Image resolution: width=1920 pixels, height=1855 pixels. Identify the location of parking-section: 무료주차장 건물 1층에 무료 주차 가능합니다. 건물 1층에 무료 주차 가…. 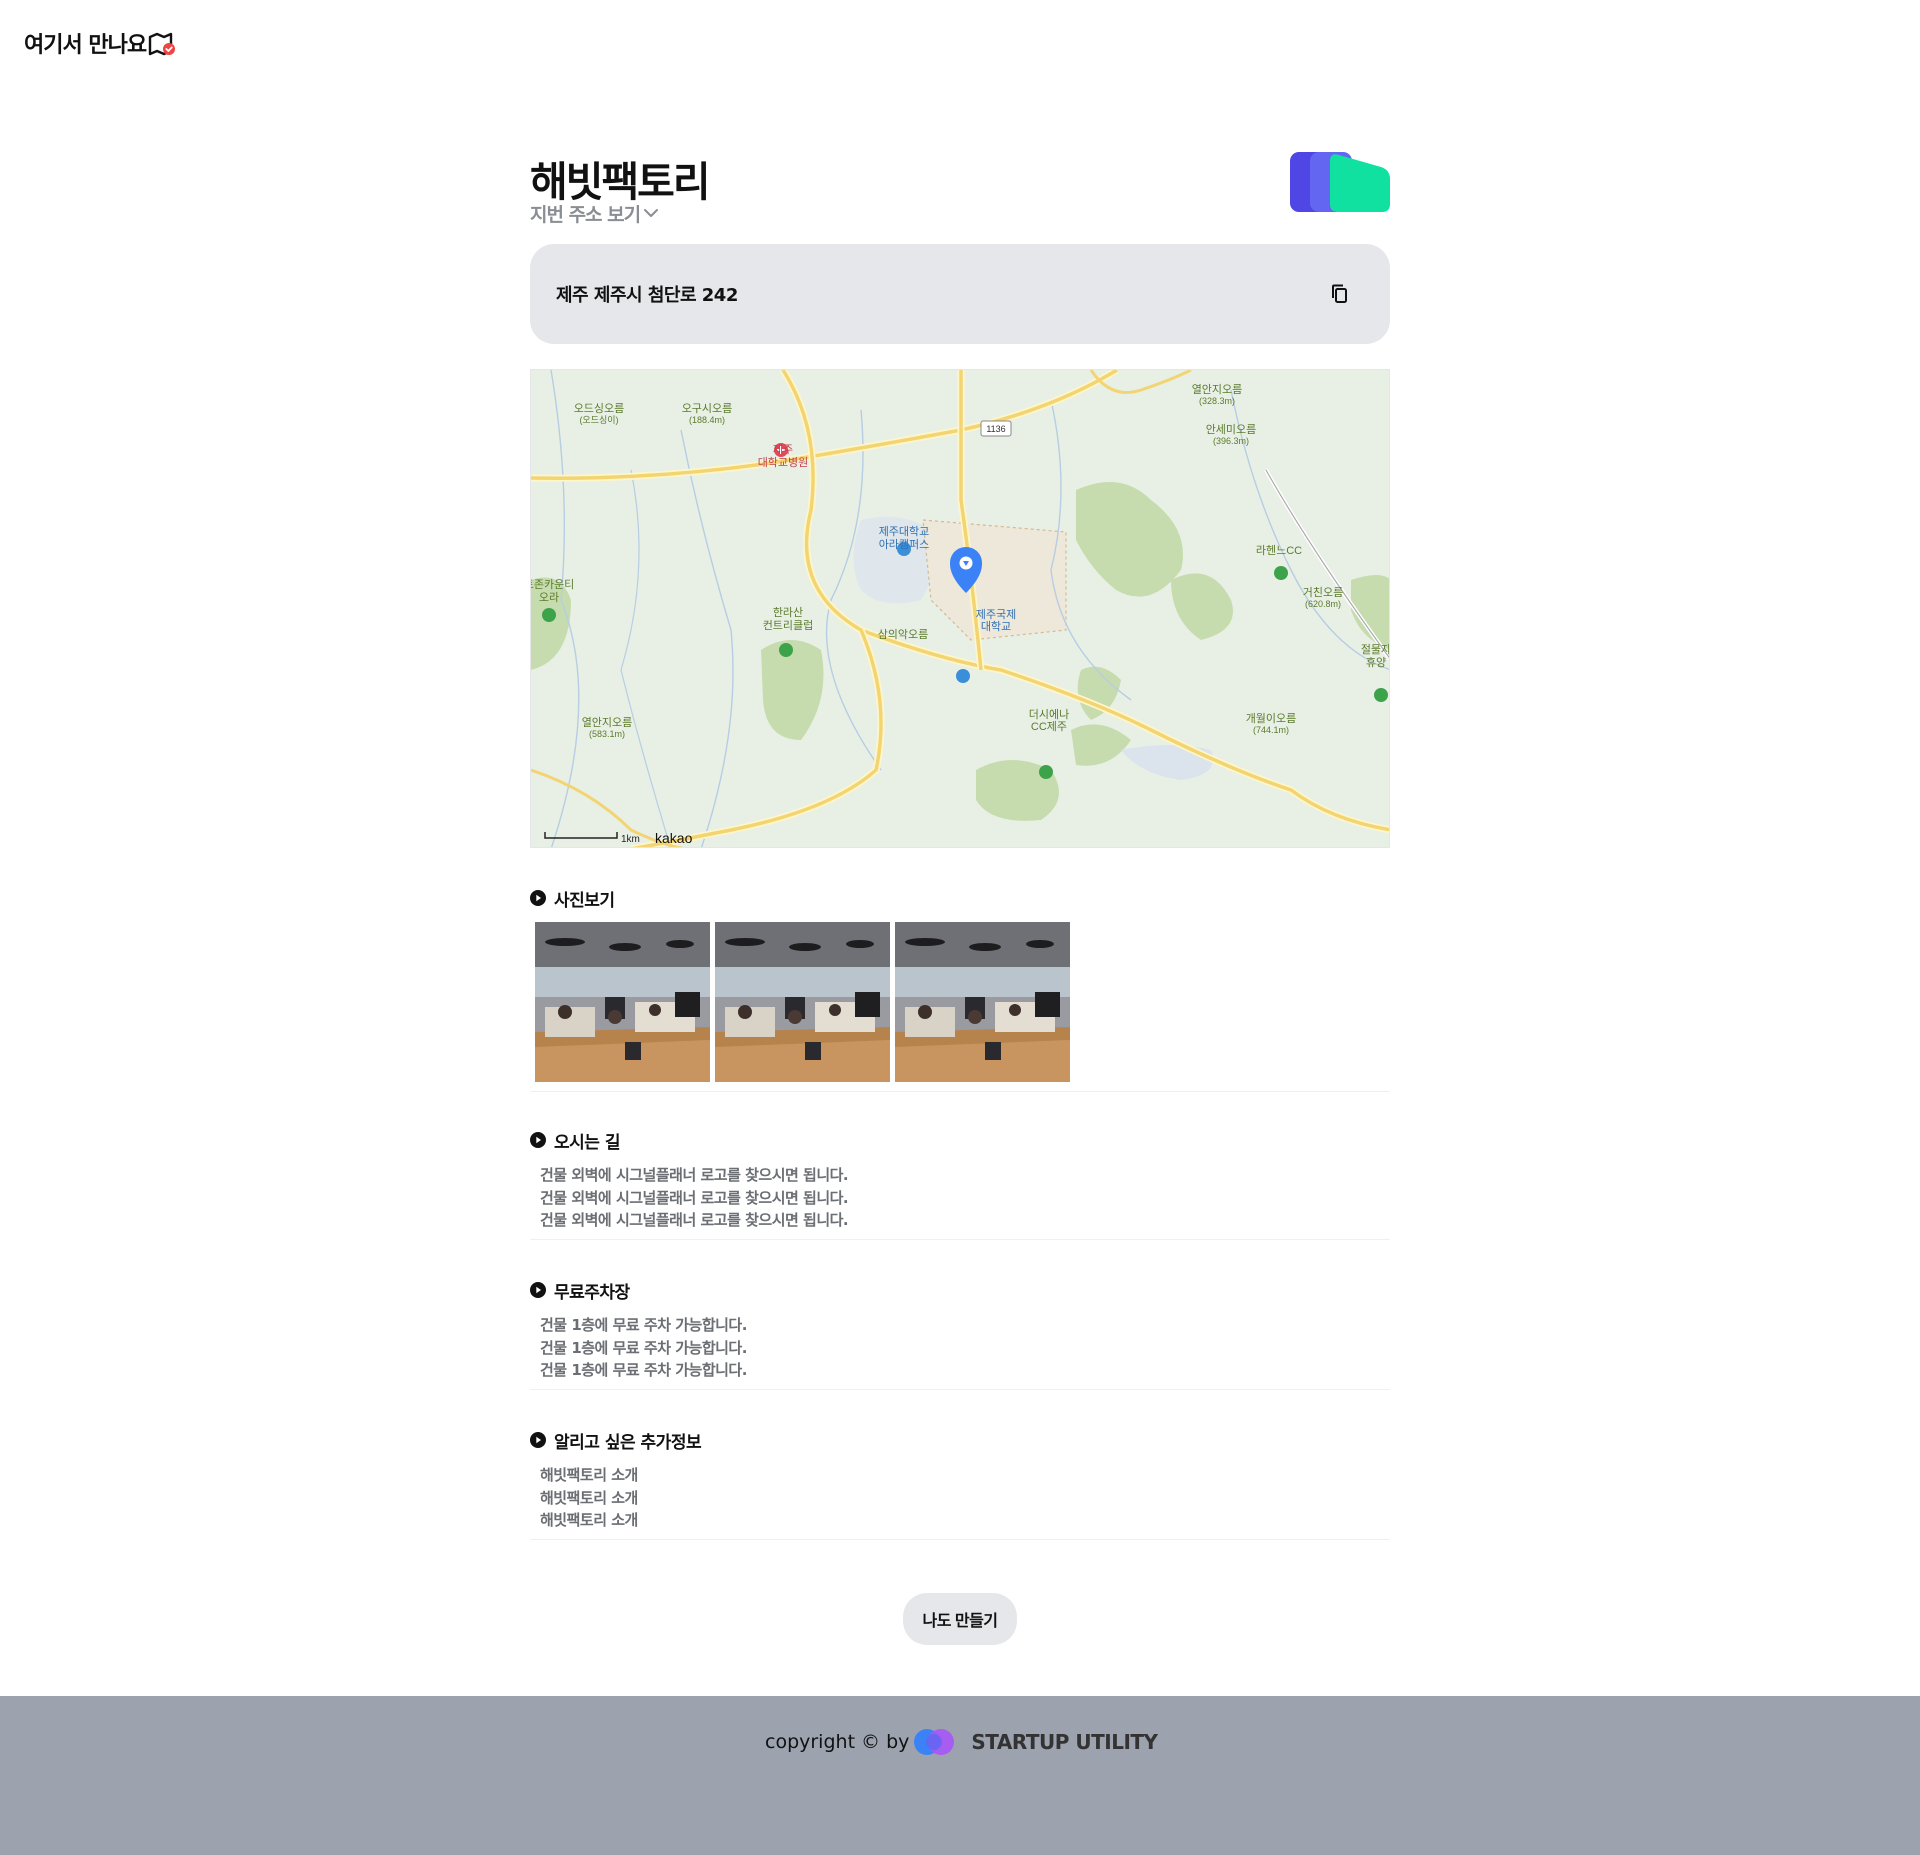
(960, 1334).